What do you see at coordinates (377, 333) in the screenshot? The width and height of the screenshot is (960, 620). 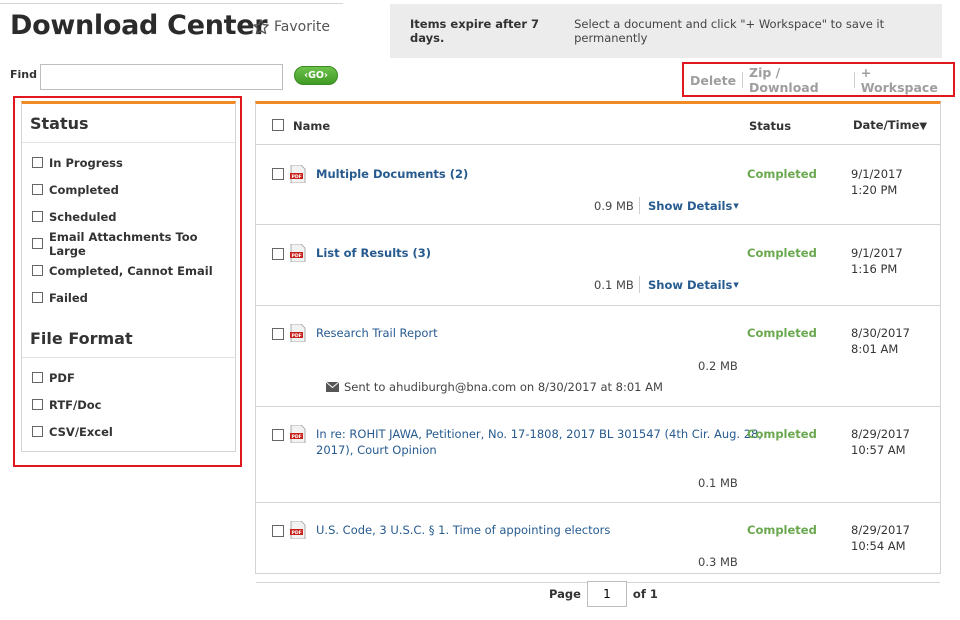 I see `document-link: Research Trail Report` at bounding box center [377, 333].